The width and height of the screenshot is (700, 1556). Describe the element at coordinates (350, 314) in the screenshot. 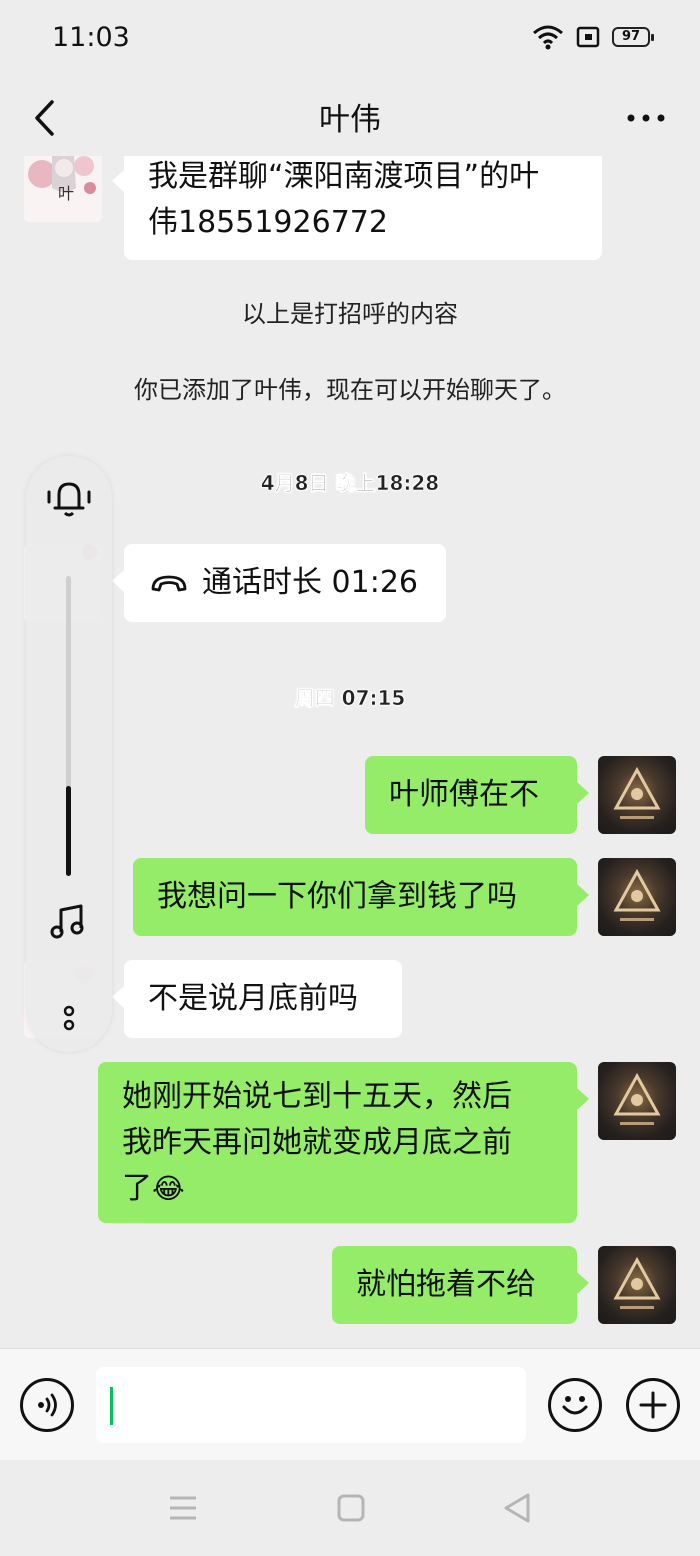

I see `system-message: 以上是打招呼的内容` at that location.